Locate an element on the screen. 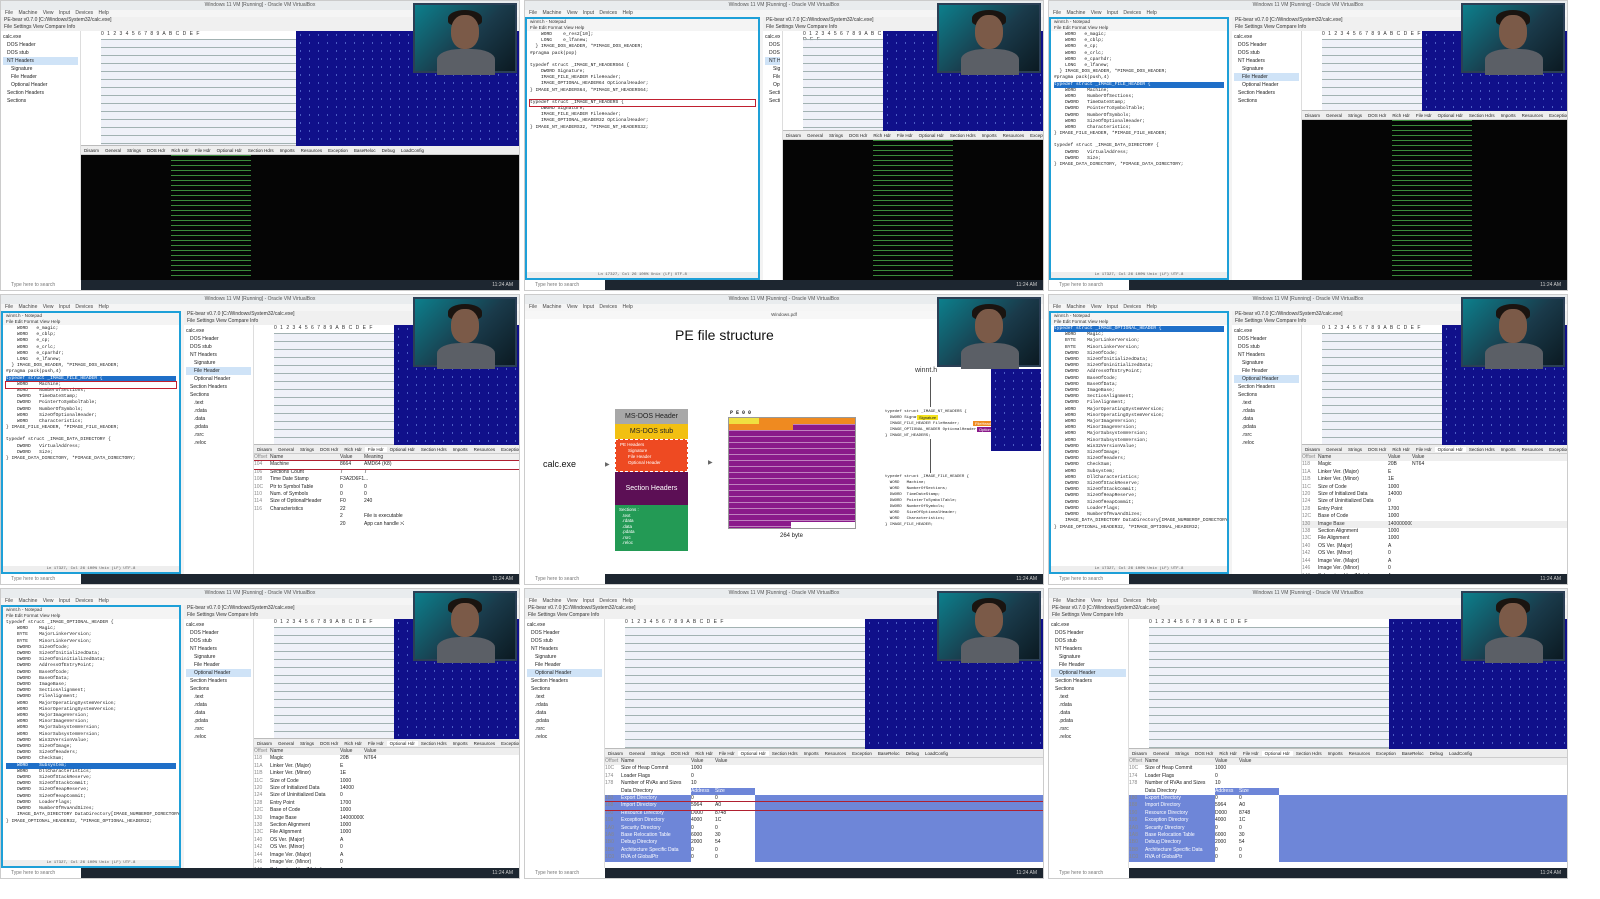 The height and width of the screenshot is (899, 1600). table-row: 188 Import Directory 5964 A0 is located at coordinates (824, 806).